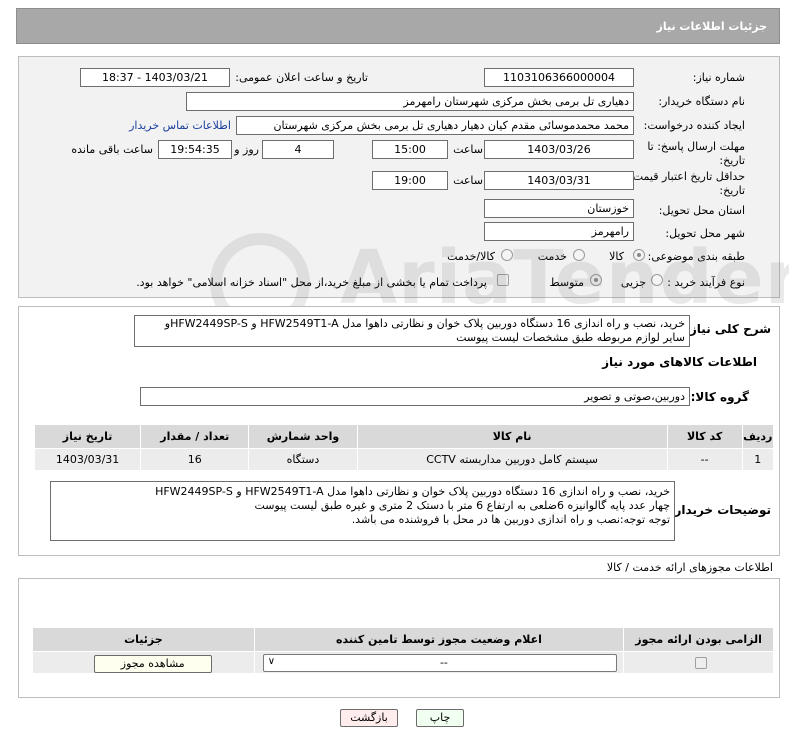 This screenshot has height=745, width=789. Describe the element at coordinates (682, 176) in the screenshot. I see `validity-label: حداقل تاریخ اعتبار قیمت: تا` at that location.